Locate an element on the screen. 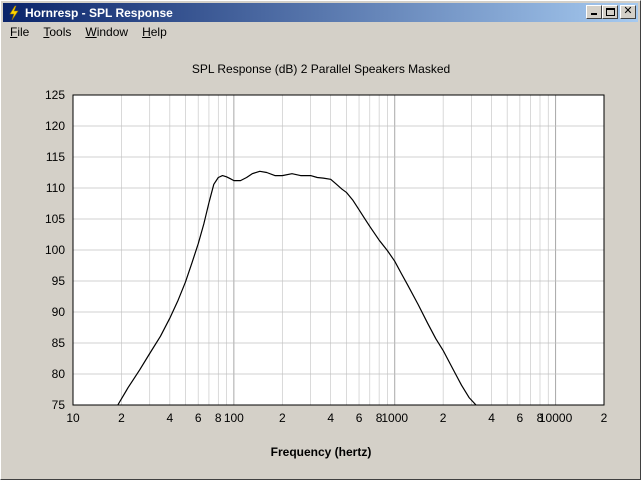  y-axis-labels: 75 80 85 90 95 100 105 110 115 120 125 is located at coordinates (55, 250).